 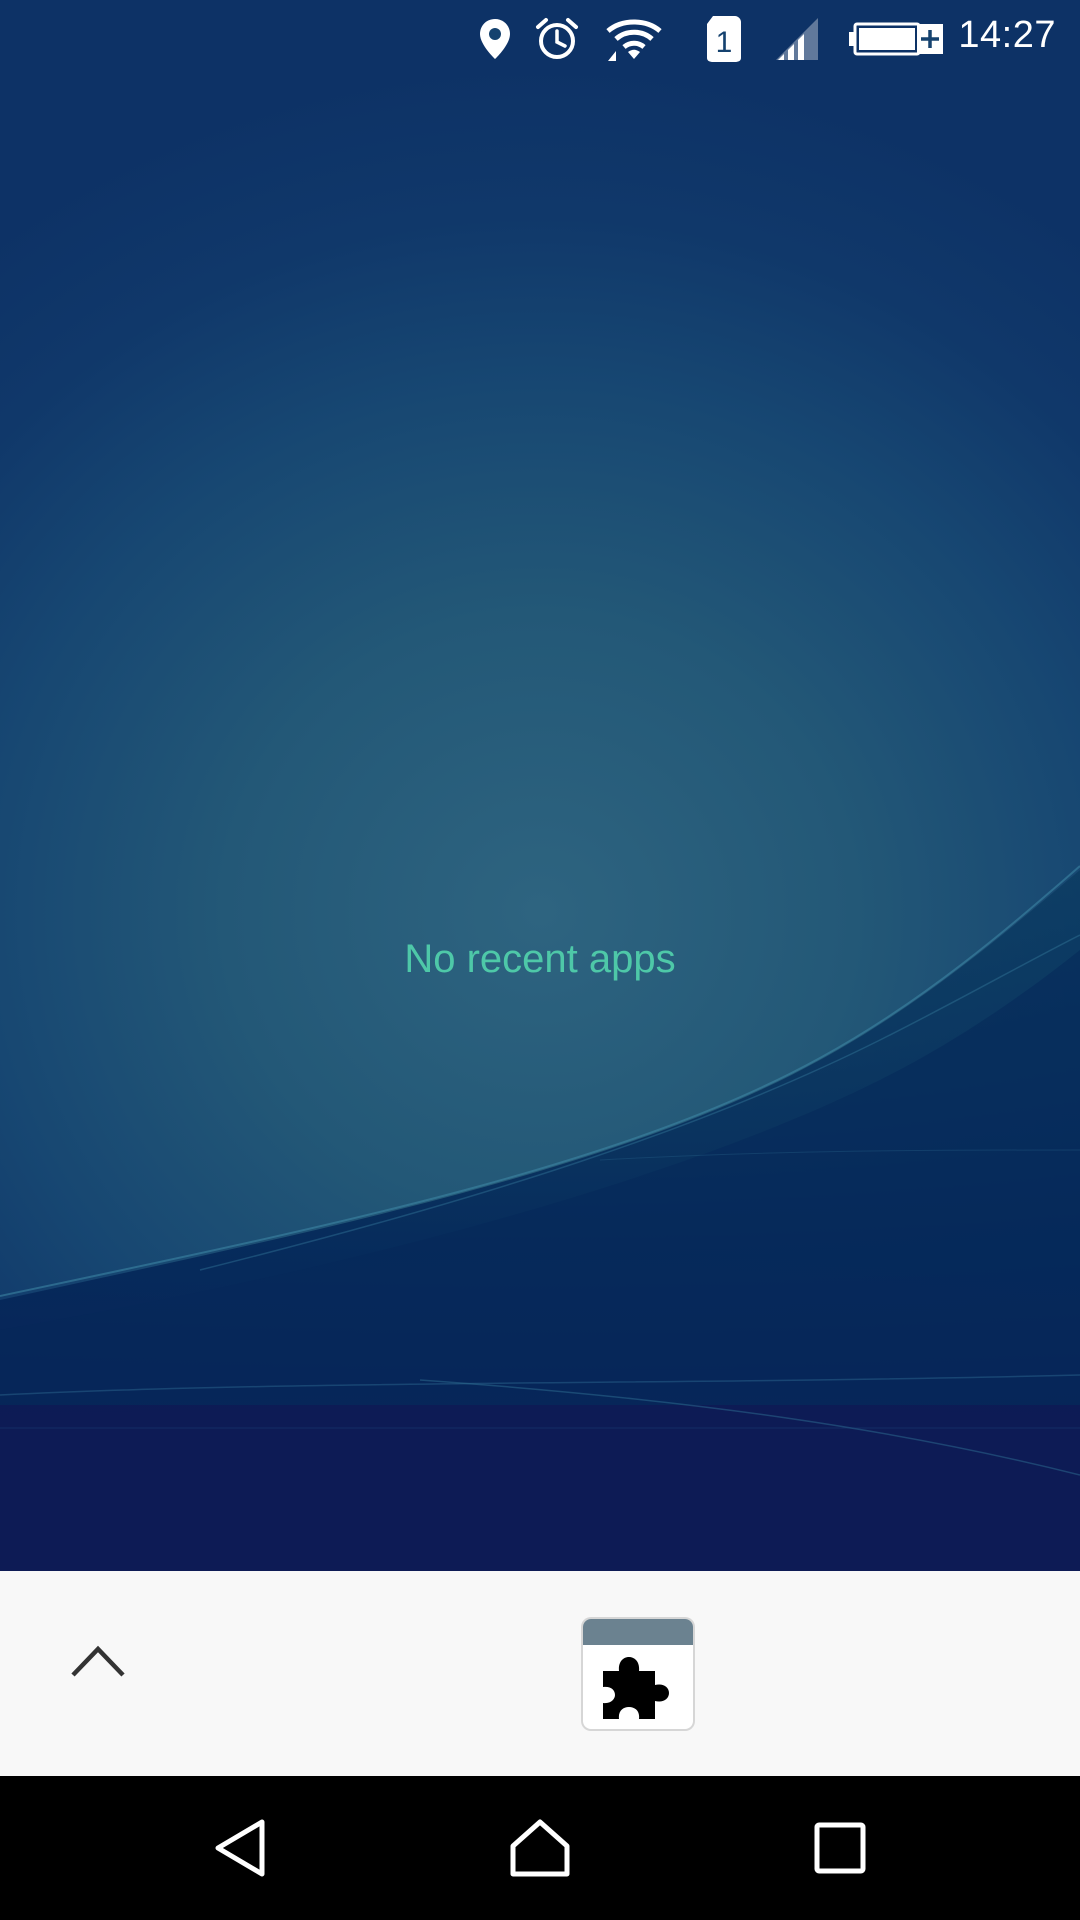 What do you see at coordinates (634, 39) in the screenshot?
I see `wifi-icon` at bounding box center [634, 39].